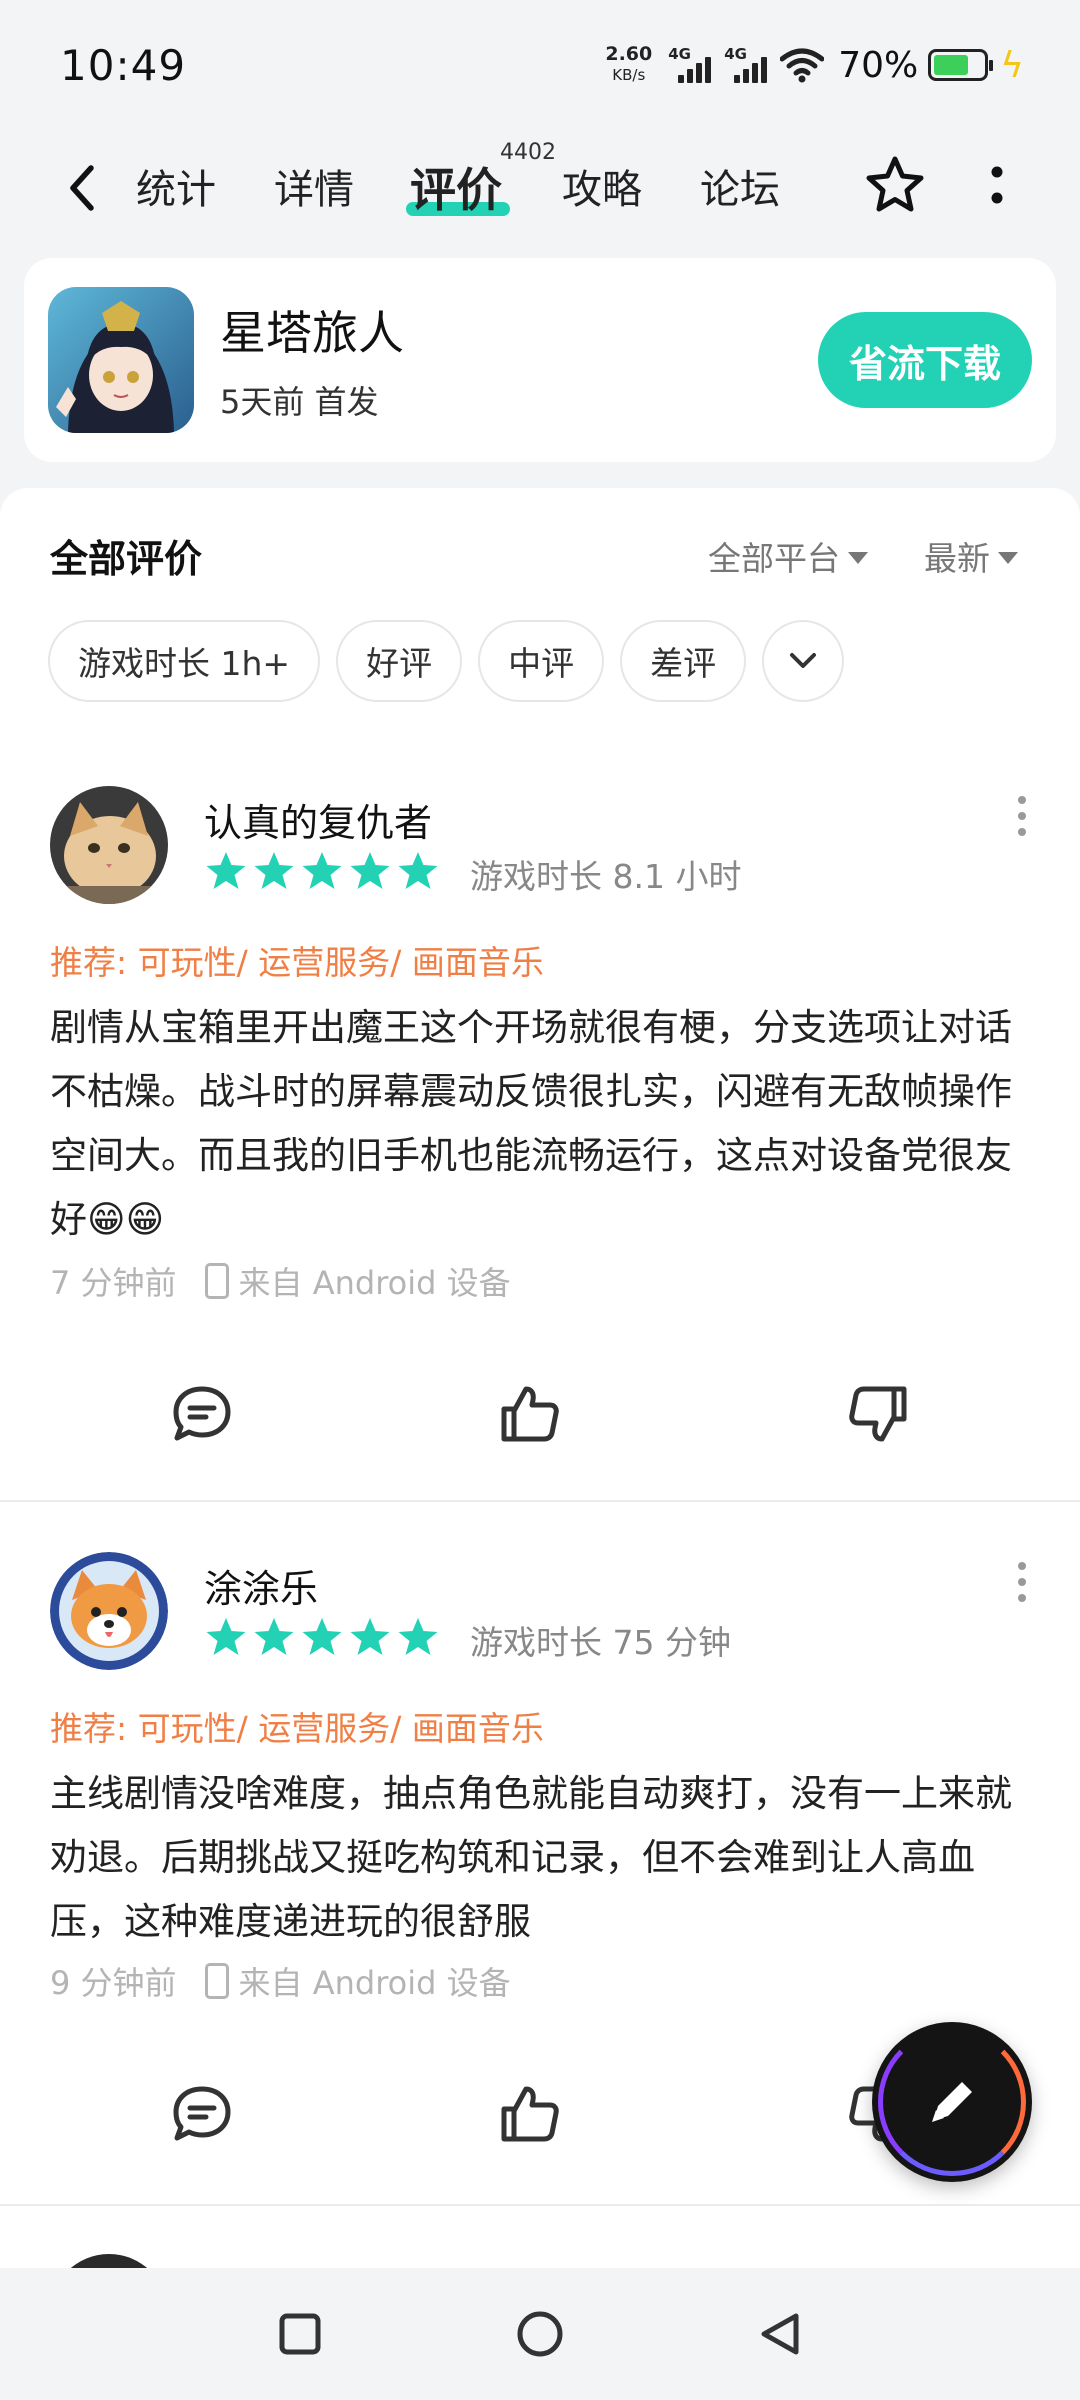 This screenshot has height=2400, width=1080. I want to click on game-release-info: 5天前 首发, so click(299, 402).